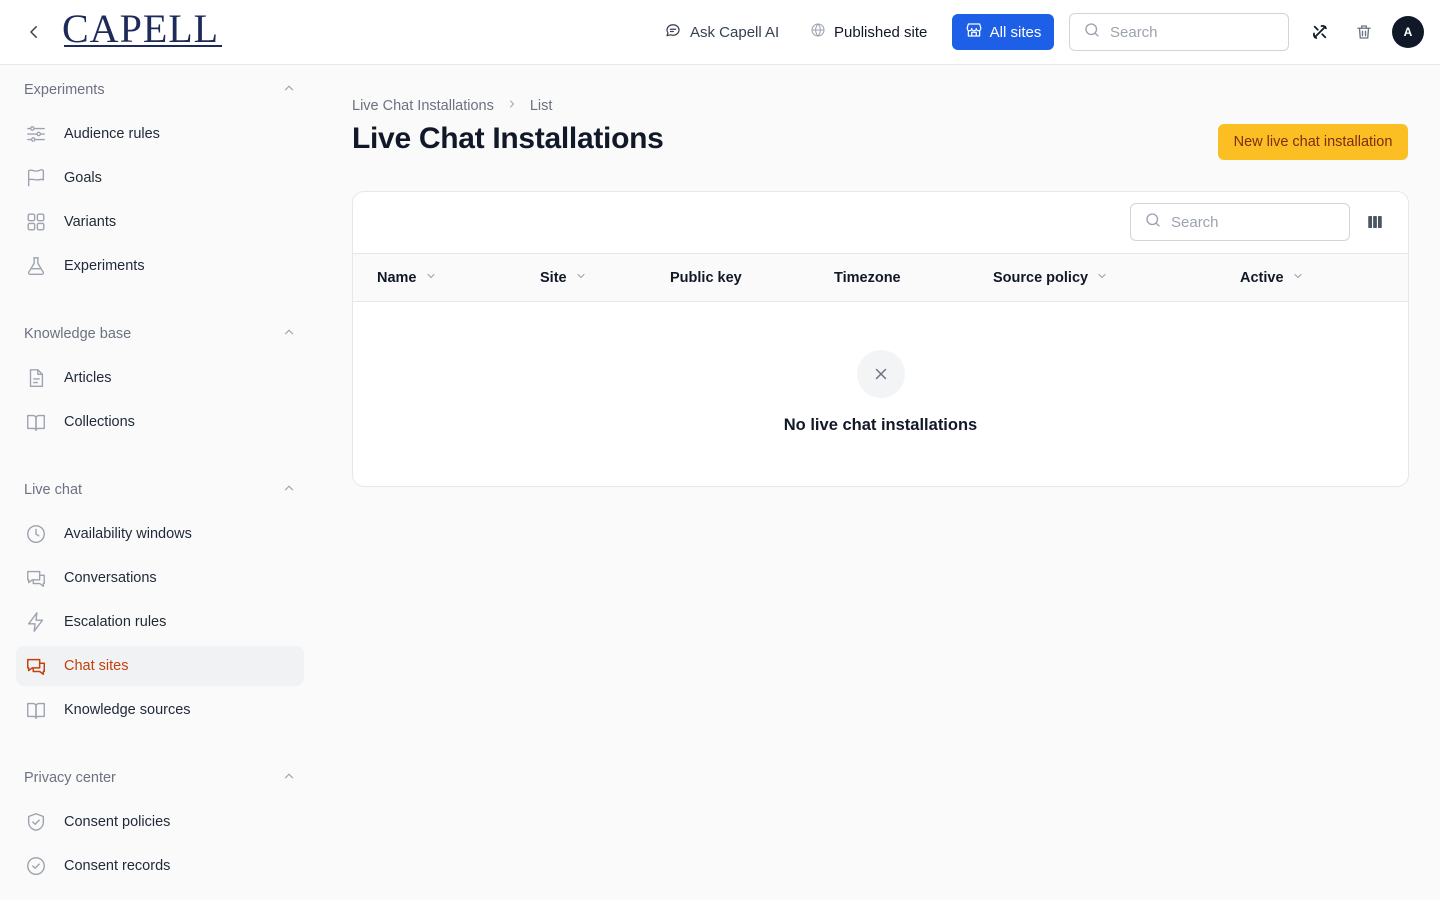  Describe the element at coordinates (104, 266) in the screenshot. I see `sidebar-item-label: Experiments` at that location.